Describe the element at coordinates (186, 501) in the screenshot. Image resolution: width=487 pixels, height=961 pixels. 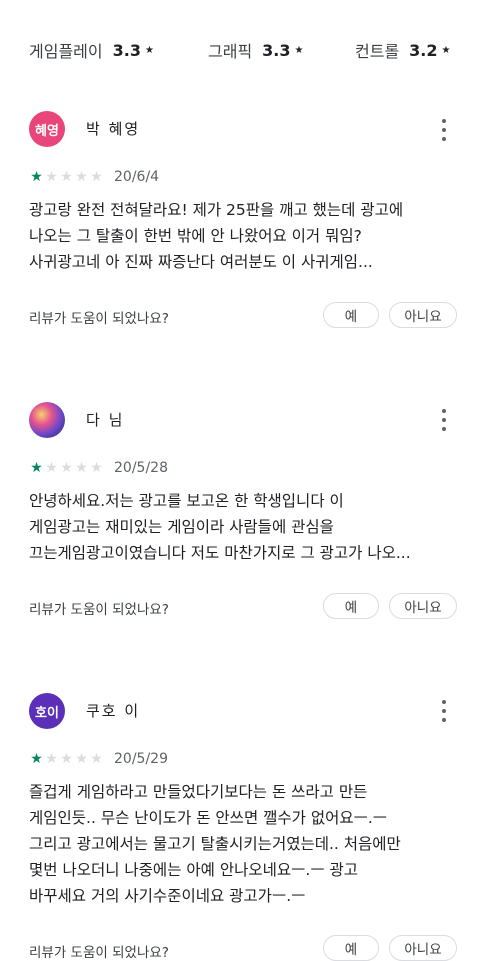
I see `review-line: 안녕하세요.저는 광고를 보고온 한 학생입니다 이` at that location.